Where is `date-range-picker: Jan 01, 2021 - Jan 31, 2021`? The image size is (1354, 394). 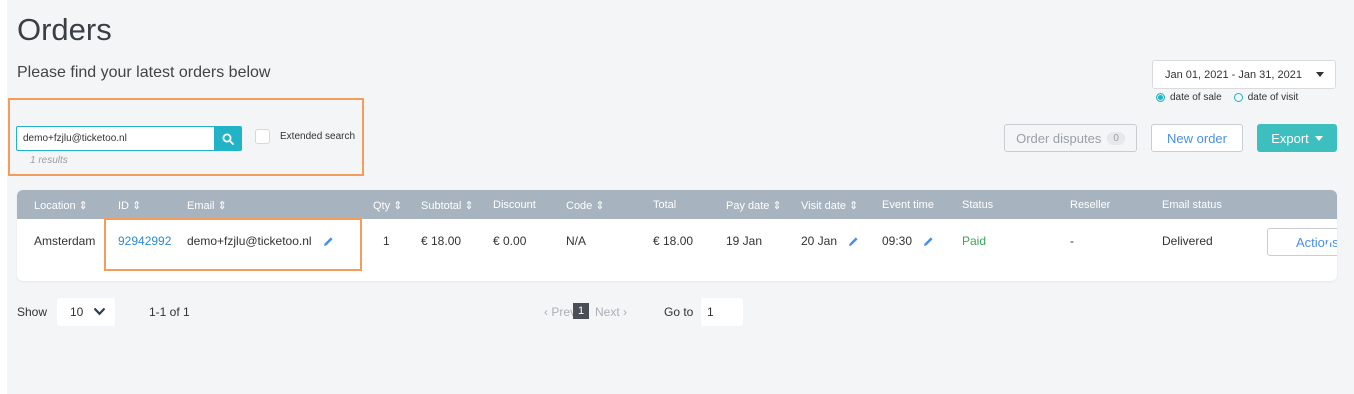 date-range-picker: Jan 01, 2021 - Jan 31, 2021 is located at coordinates (1244, 74).